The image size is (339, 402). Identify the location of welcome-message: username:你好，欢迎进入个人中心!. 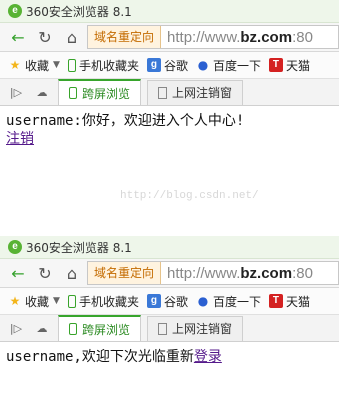
(125, 121).